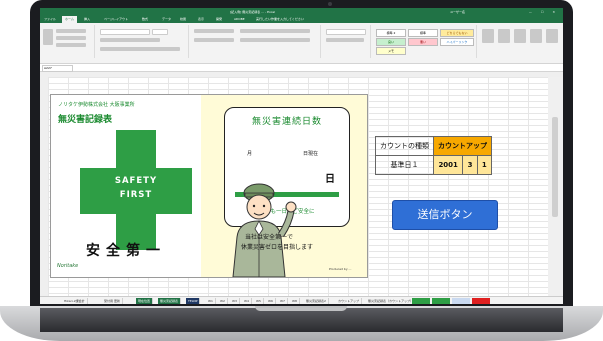  What do you see at coordinates (330, 4) in the screenshot?
I see `webcam` at bounding box center [330, 4].